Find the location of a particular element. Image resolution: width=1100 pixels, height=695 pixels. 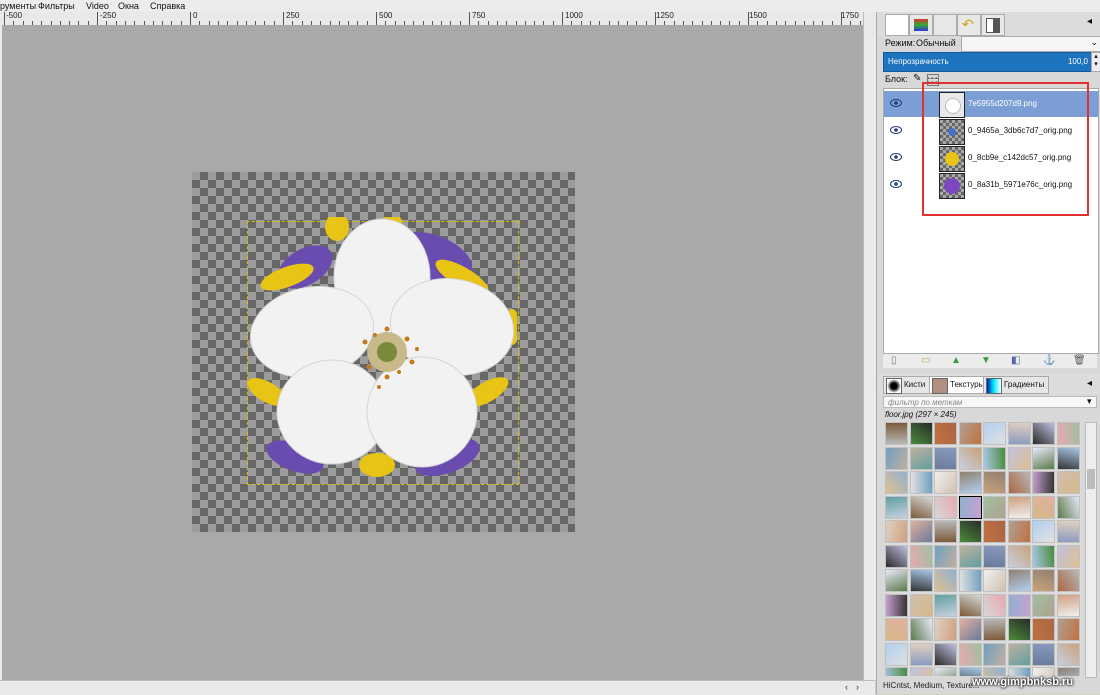

scroll-right-icon: › is located at coordinates (857, 687).